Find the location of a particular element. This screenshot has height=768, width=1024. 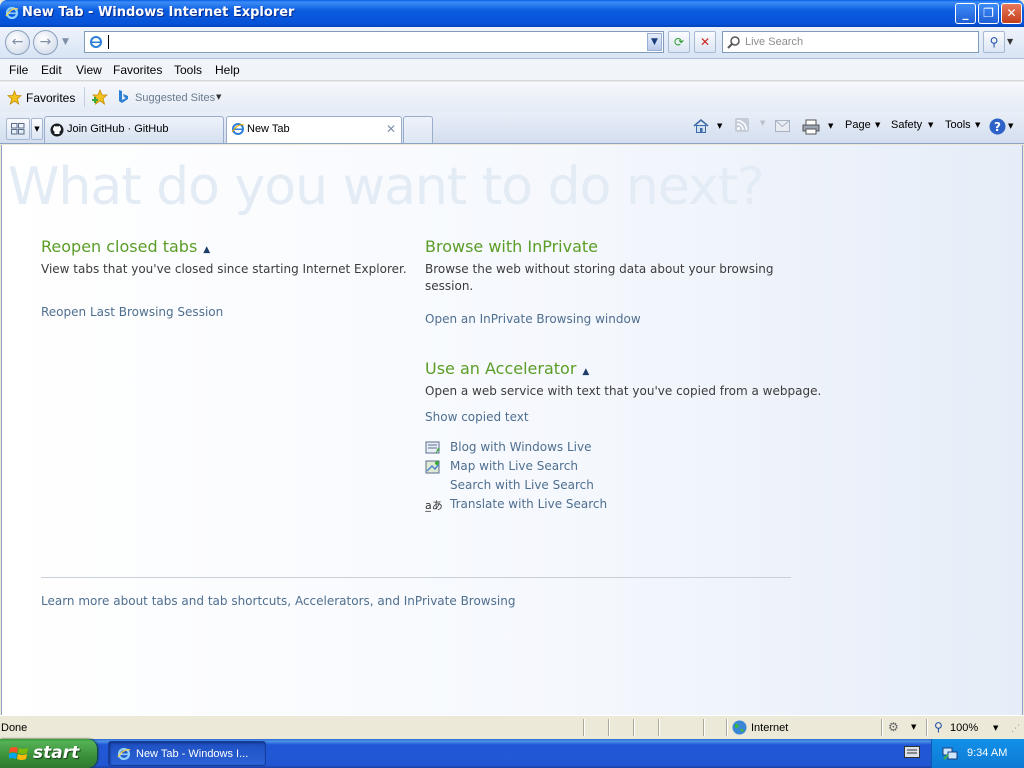

accelerator-label: Translate with Live Search is located at coordinates (529, 504).